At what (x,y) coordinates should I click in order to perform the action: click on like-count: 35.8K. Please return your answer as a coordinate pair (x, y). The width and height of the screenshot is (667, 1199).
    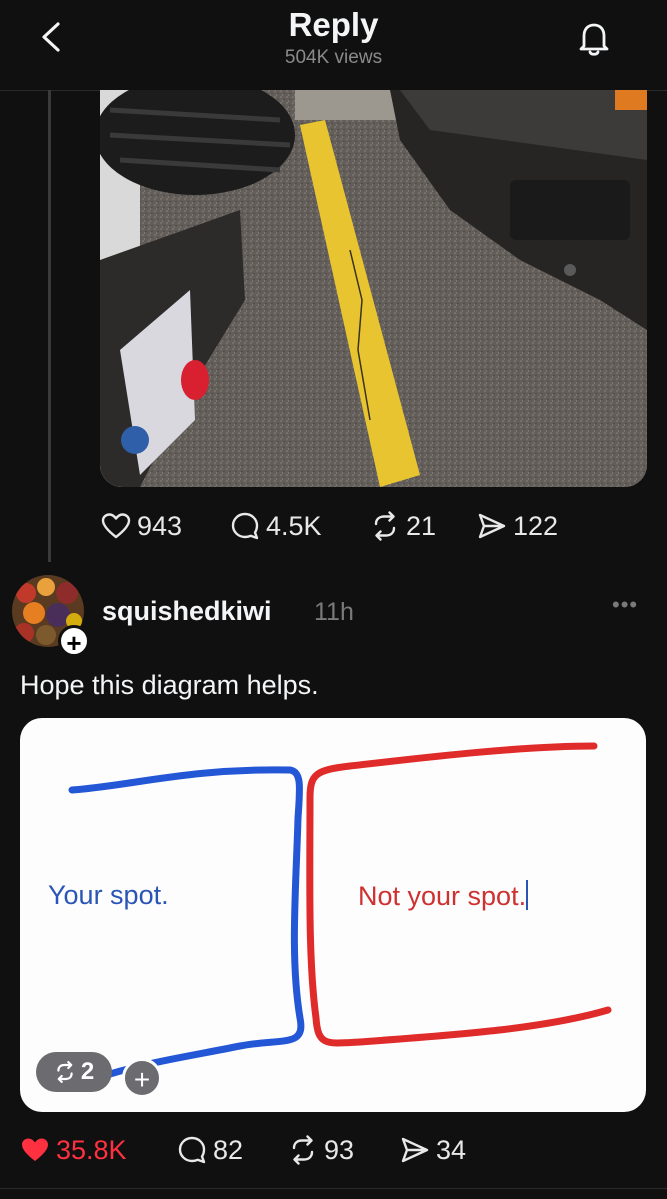
    Looking at the image, I should click on (91, 1149).